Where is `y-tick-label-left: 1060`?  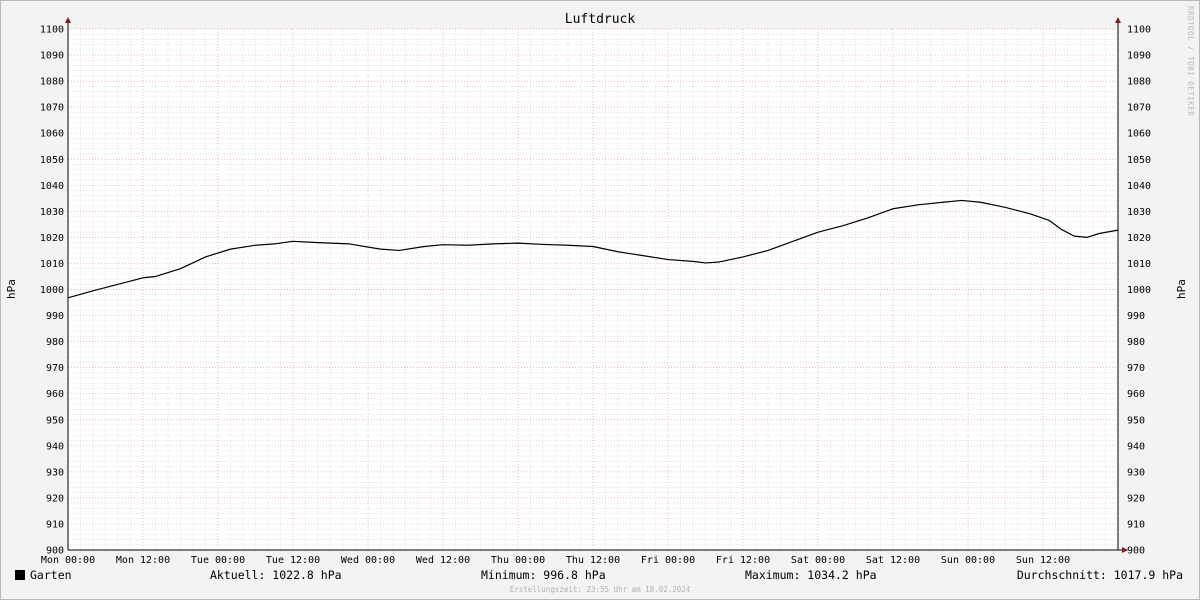 y-tick-label-left: 1060 is located at coordinates (52, 134).